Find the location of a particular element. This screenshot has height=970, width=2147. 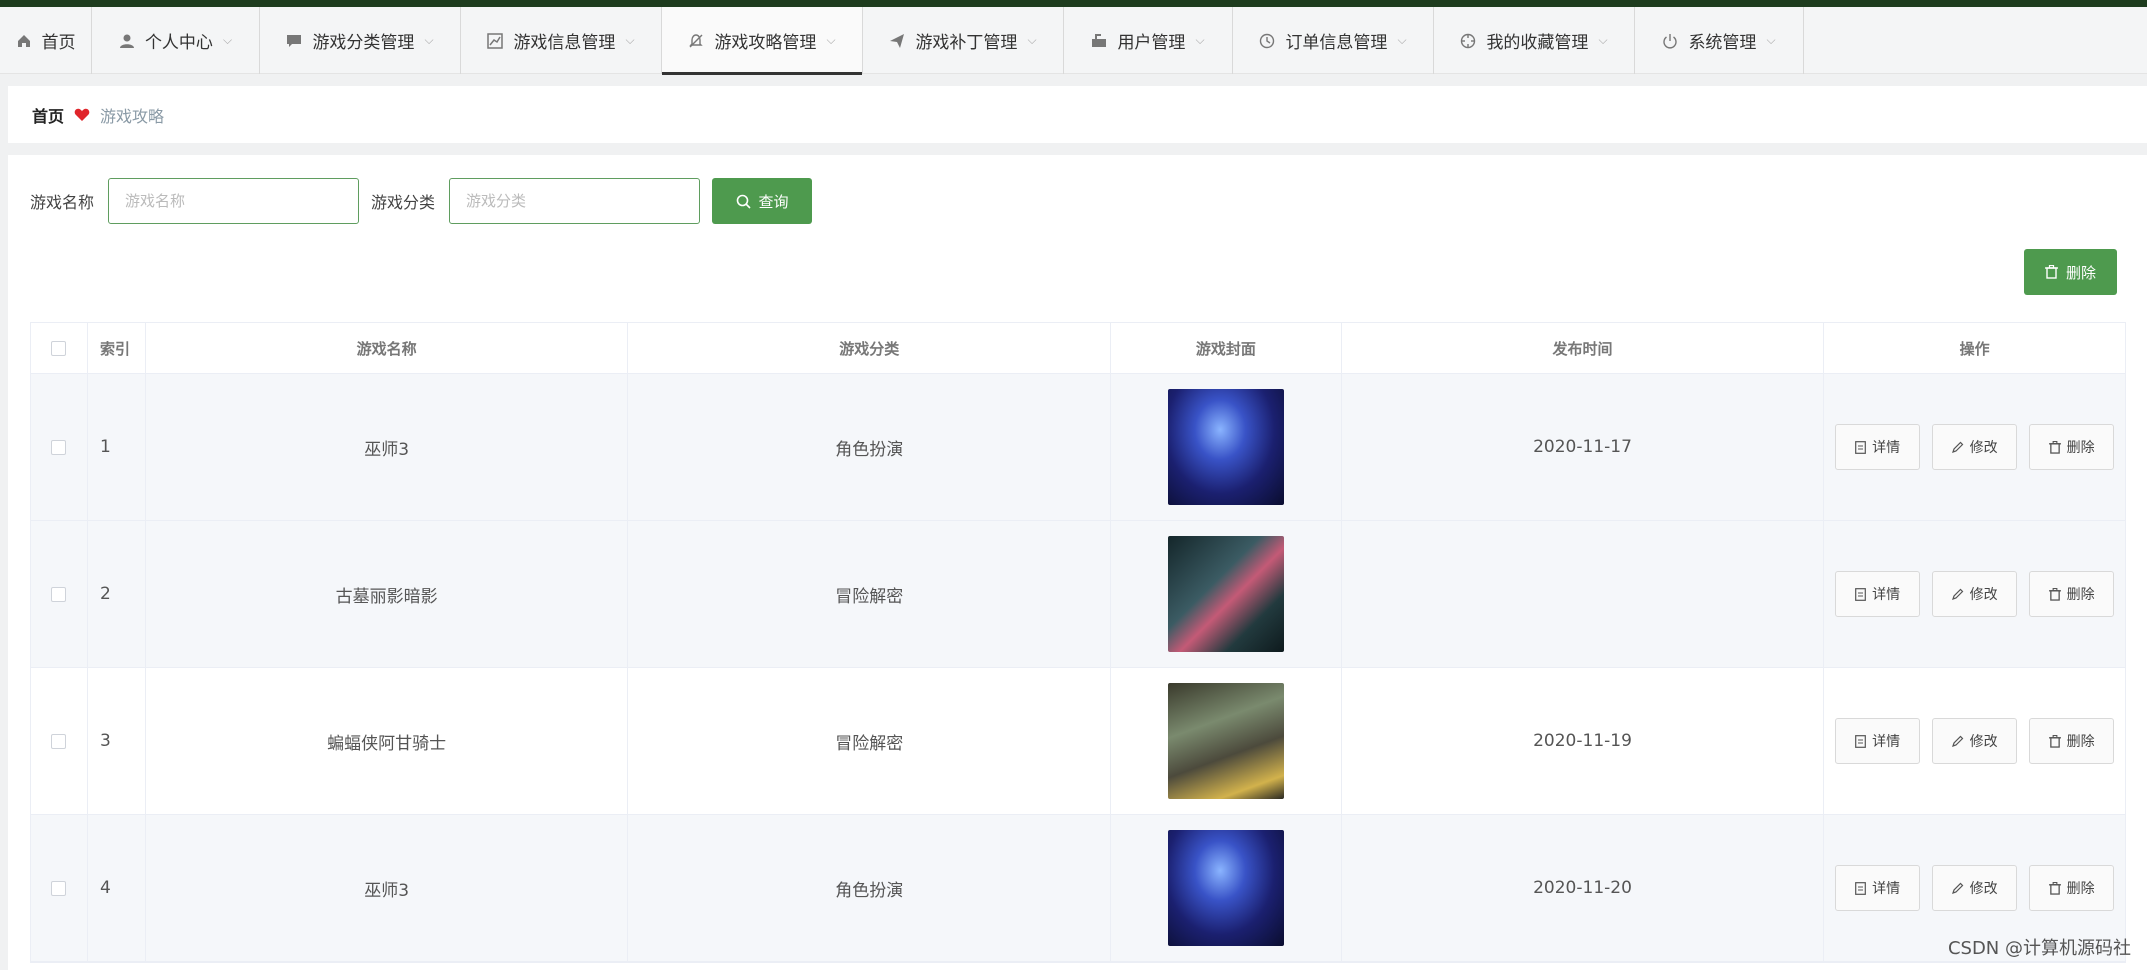

nav-item-label: 游戏分类管理 is located at coordinates (363, 43).